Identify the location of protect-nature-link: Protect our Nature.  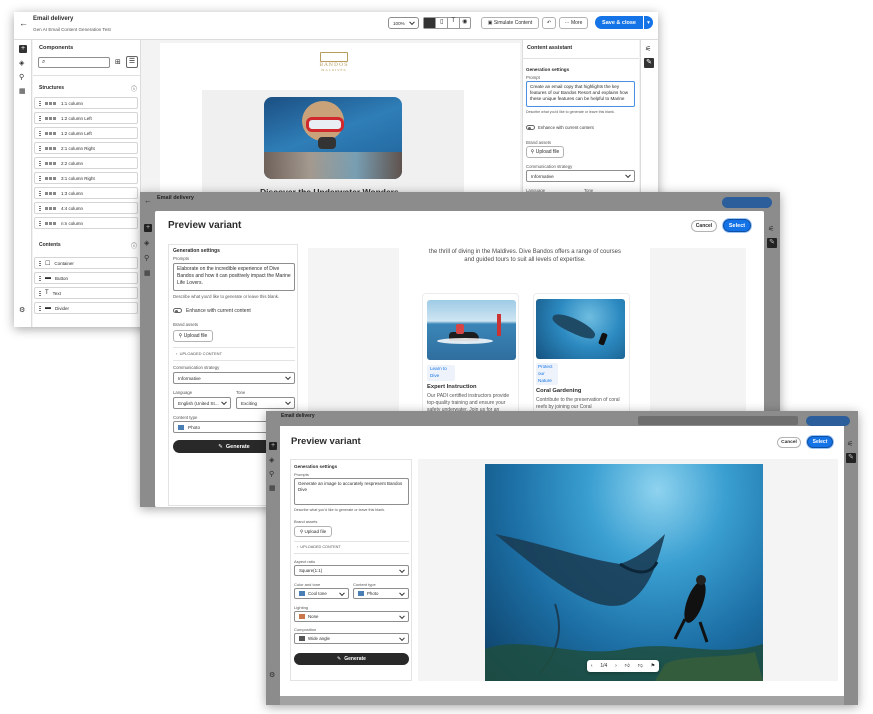
(547, 374).